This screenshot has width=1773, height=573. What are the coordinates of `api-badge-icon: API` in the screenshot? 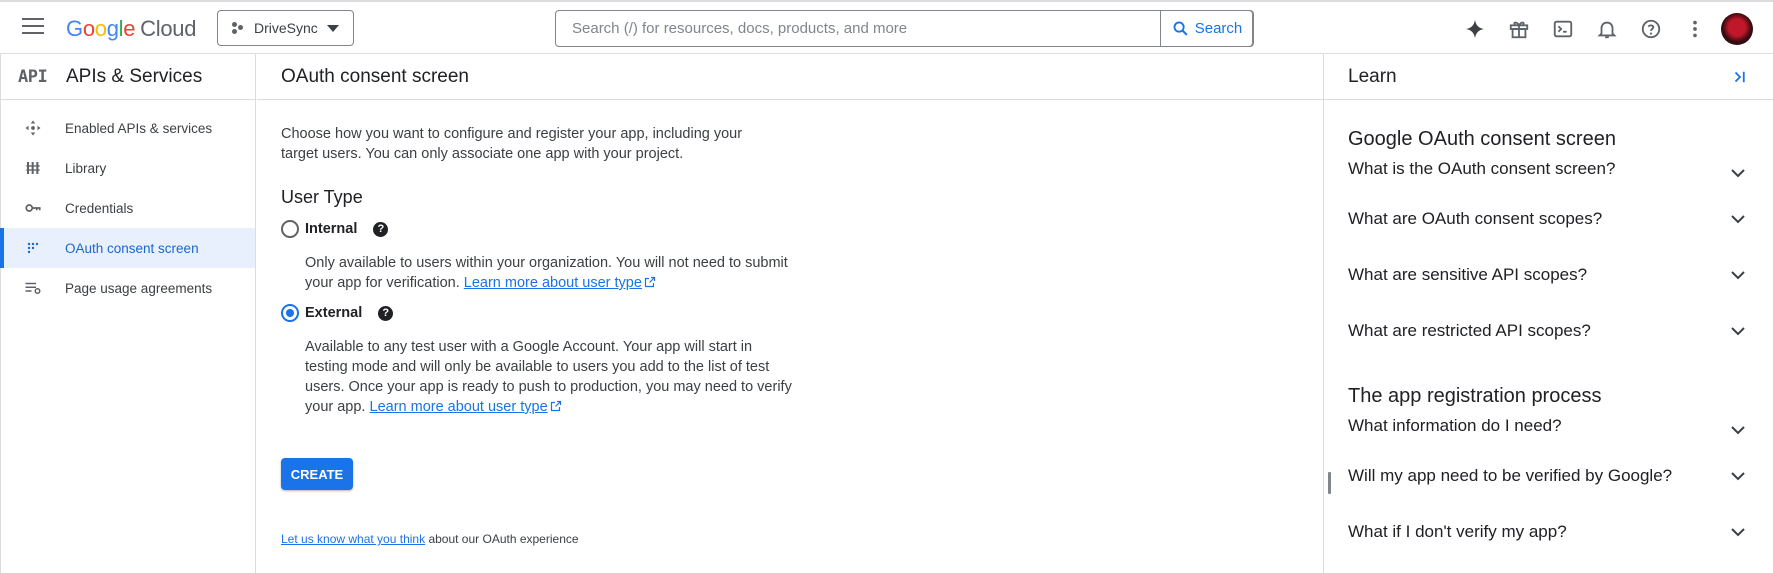 It's located at (33, 76).